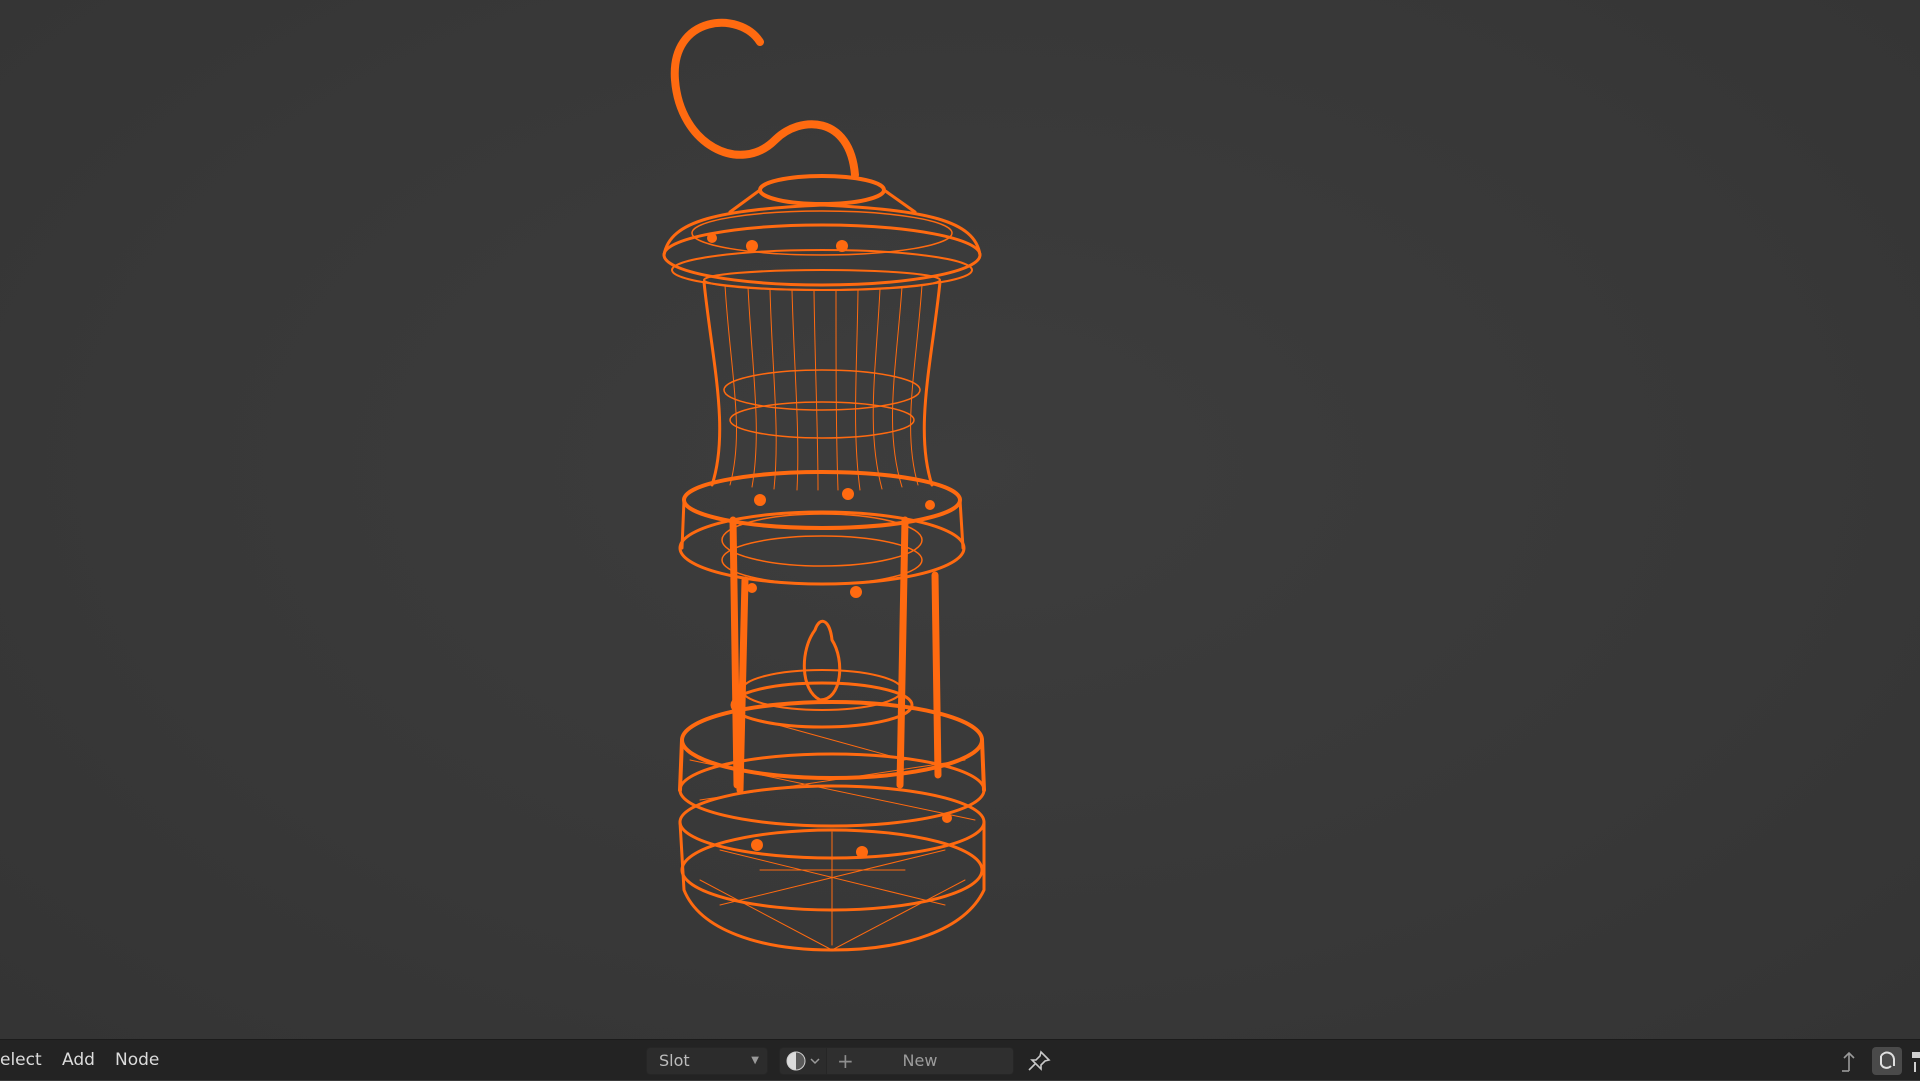 The height and width of the screenshot is (1081, 1920). I want to click on editor-options-edge, so click(1915, 1061).